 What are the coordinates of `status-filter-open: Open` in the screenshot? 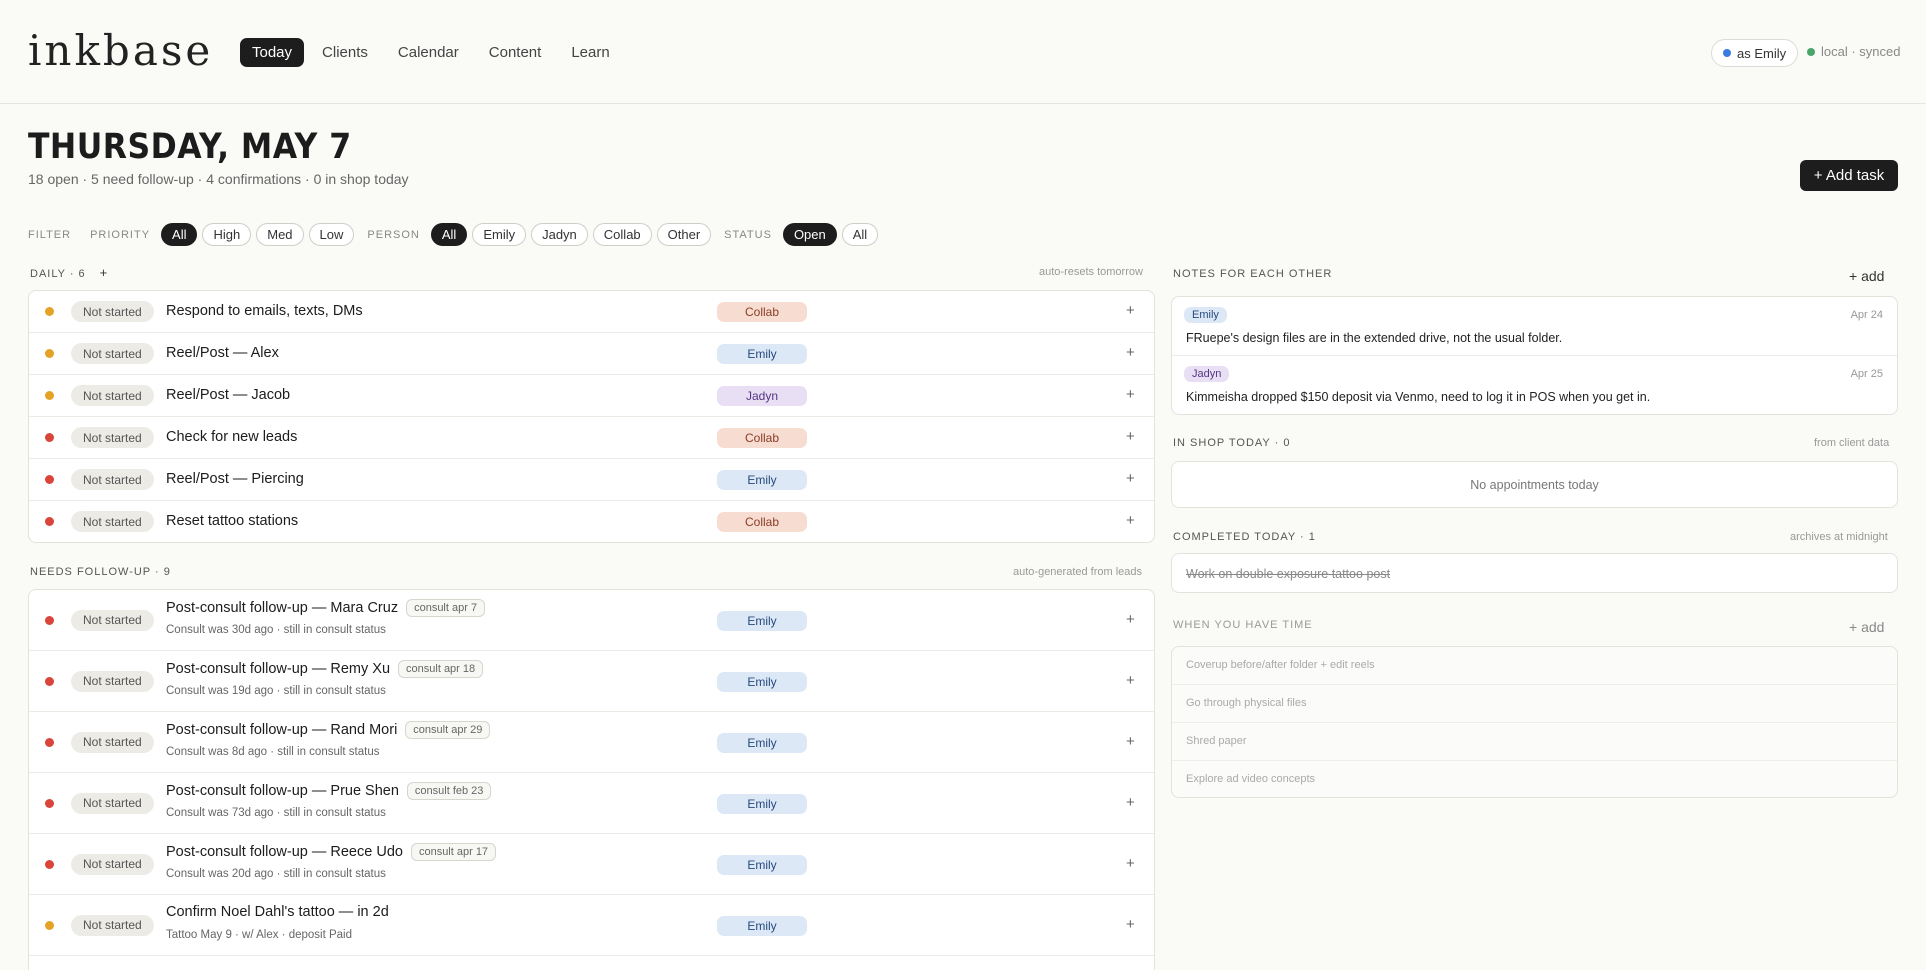 It's located at (809, 234).